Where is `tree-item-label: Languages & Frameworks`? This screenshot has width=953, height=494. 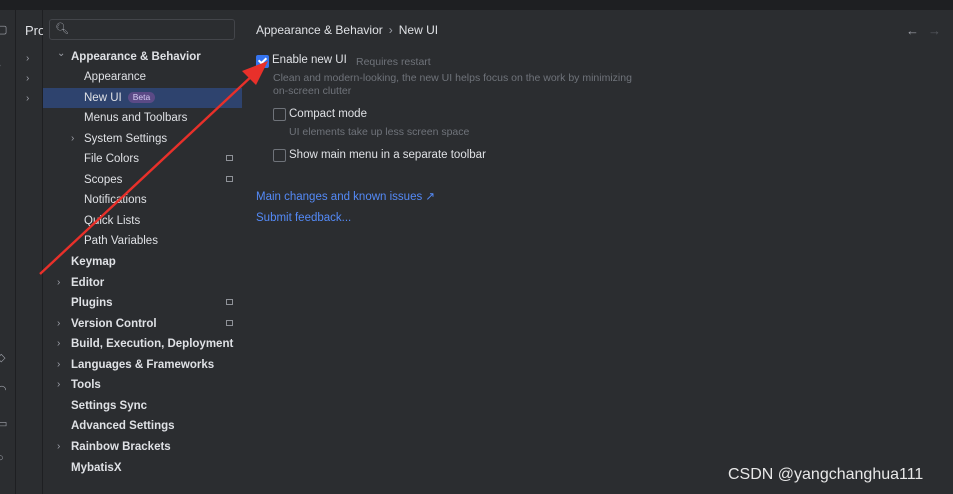 tree-item-label: Languages & Frameworks is located at coordinates (143, 364).